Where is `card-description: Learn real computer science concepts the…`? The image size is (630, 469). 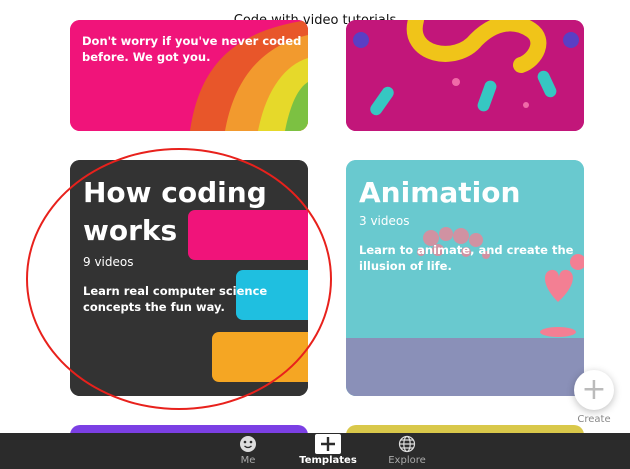
card-description: Learn real computer science concepts the… is located at coordinates (175, 299).